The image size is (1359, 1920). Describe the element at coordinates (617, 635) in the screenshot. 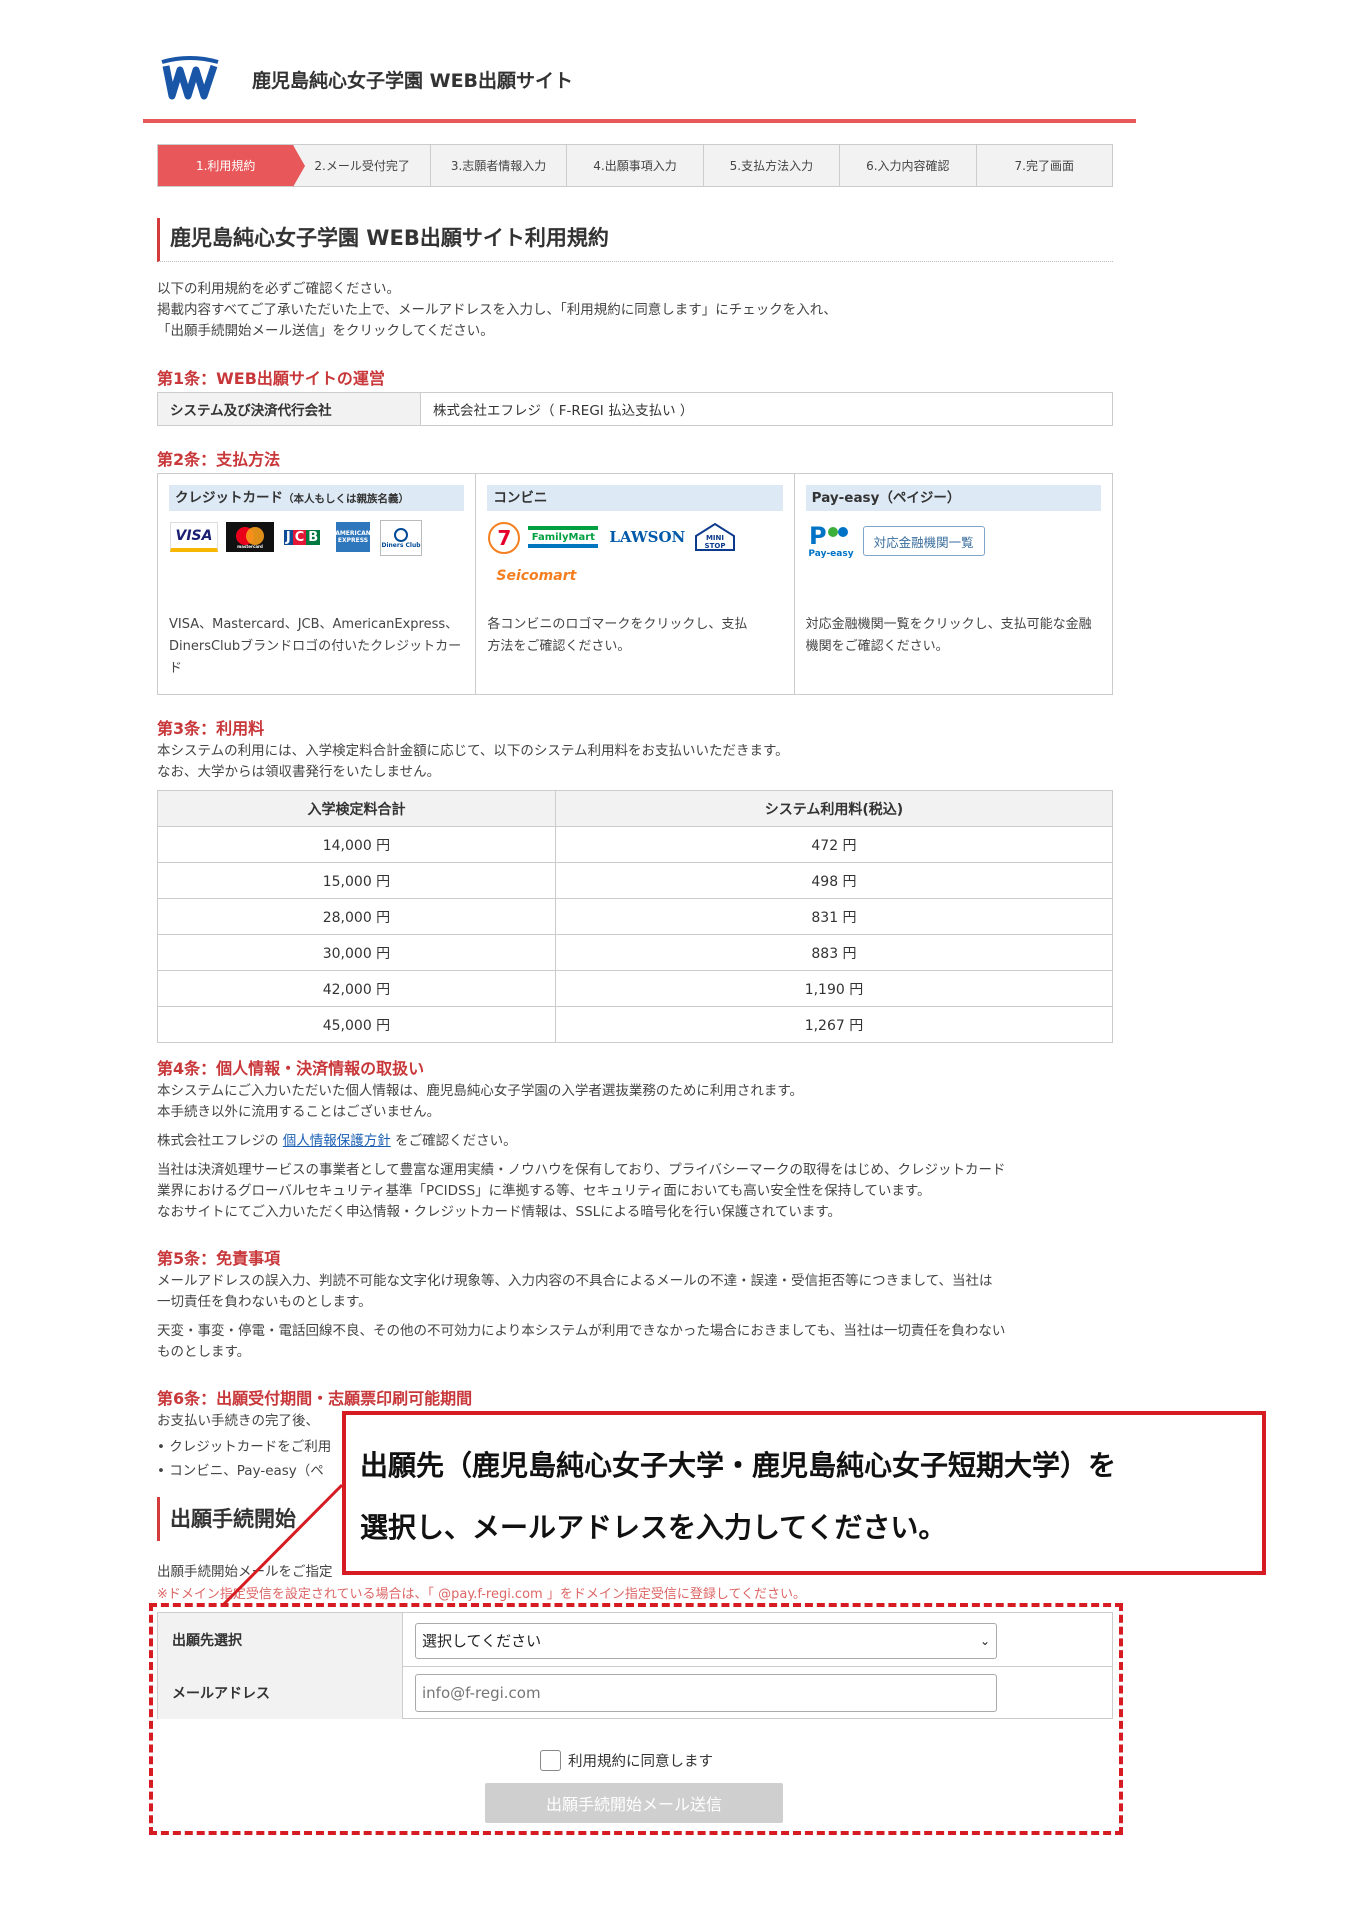

I see `convenience-store-description: 各コンビニのロゴマークをクリックし、支払方法をご確認ください。` at that location.